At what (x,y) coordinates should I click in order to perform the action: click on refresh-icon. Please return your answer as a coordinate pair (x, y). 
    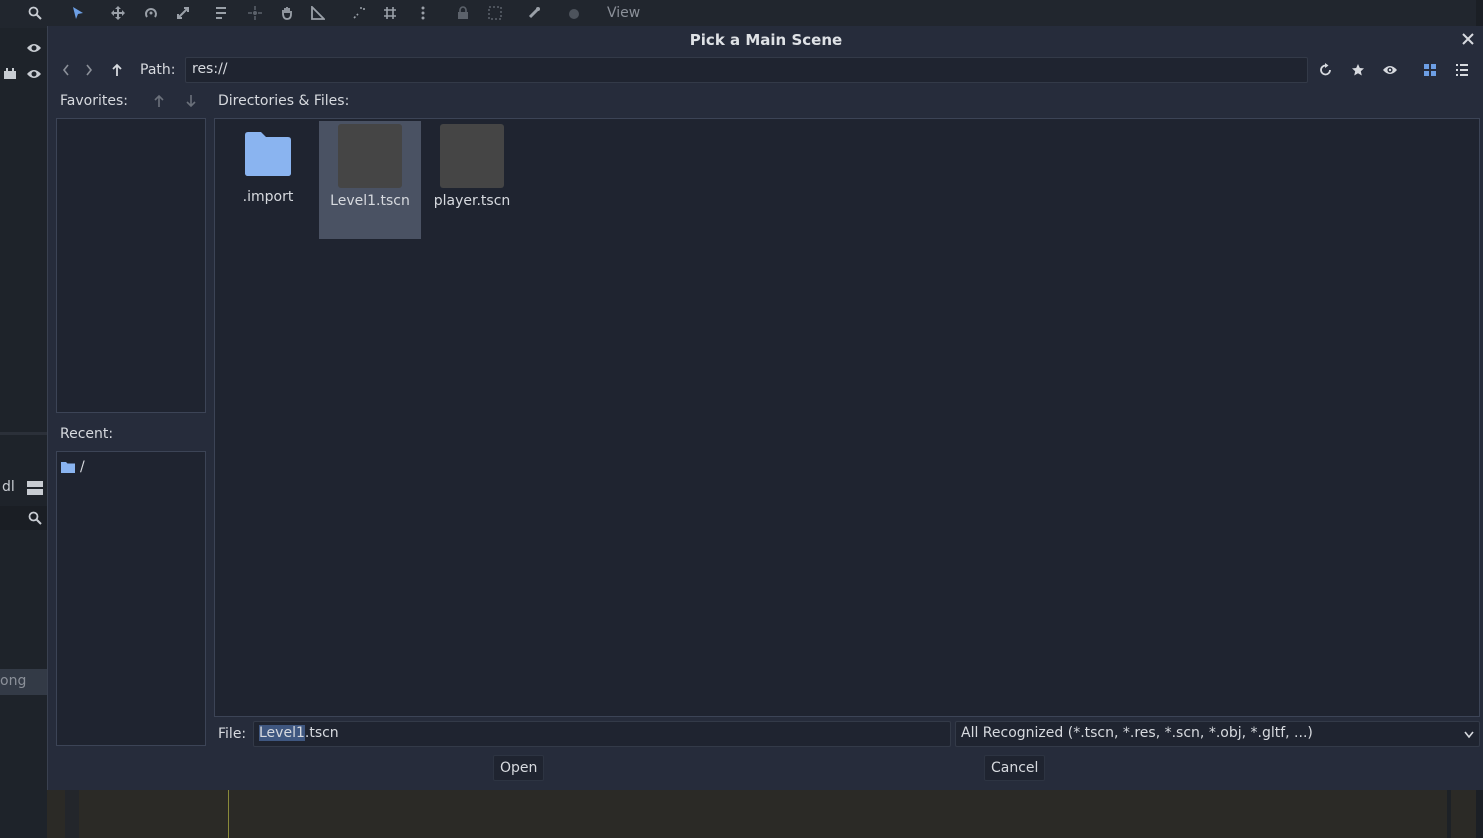
    Looking at the image, I should click on (1325, 69).